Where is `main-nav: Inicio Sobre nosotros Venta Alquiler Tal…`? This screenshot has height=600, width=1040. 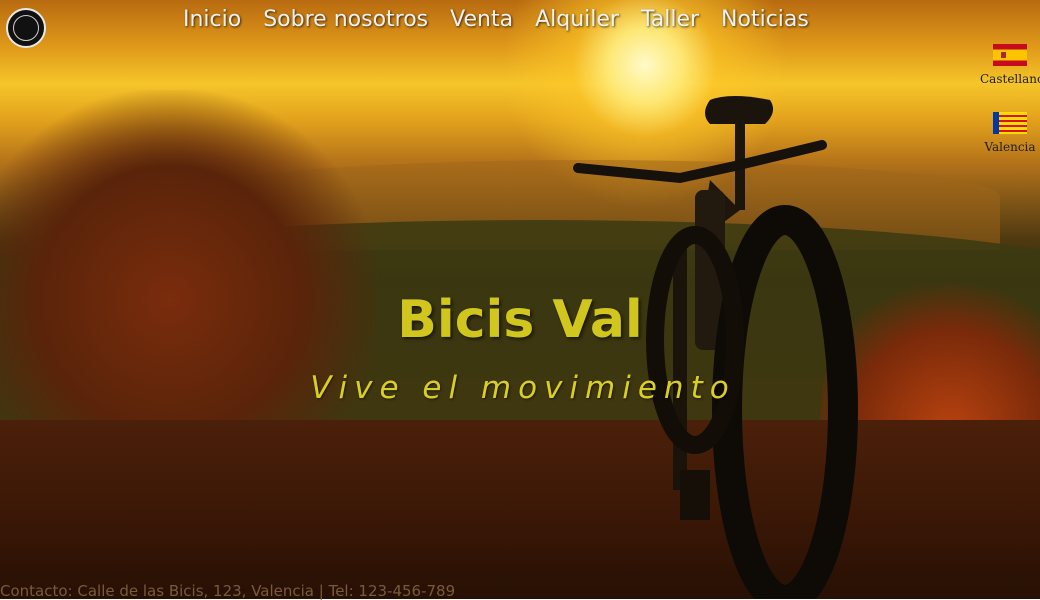 main-nav: Inicio Sobre nosotros Venta Alquiler Tal… is located at coordinates (496, 19).